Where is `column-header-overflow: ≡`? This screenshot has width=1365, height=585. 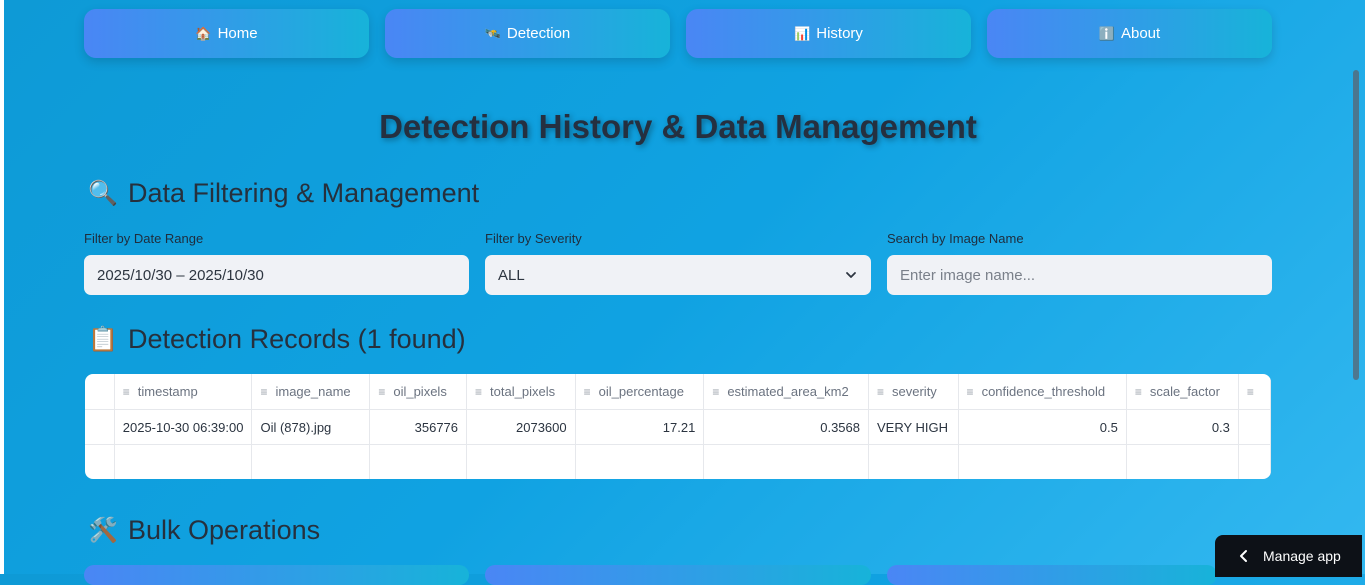
column-header-overflow: ≡ is located at coordinates (1254, 392).